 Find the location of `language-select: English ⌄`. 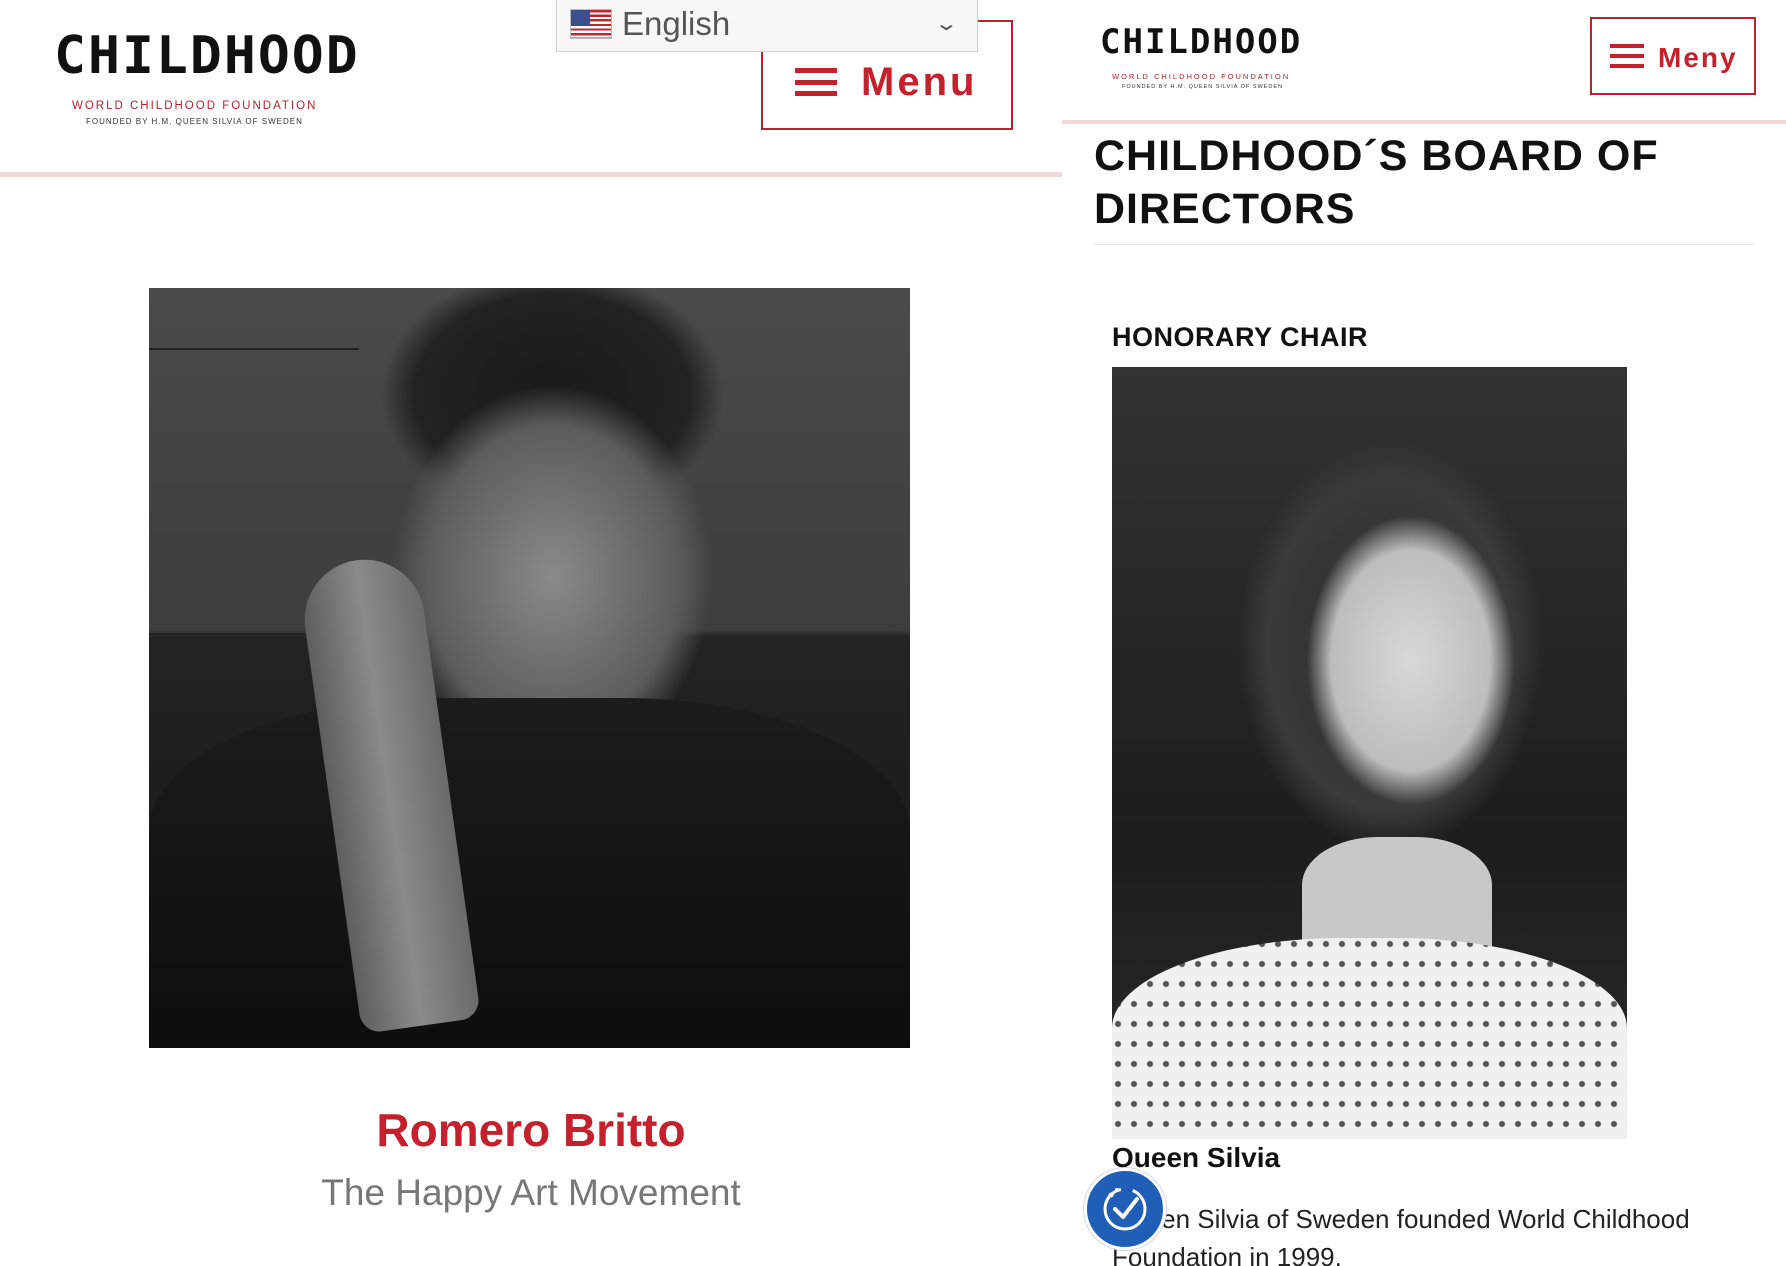

language-select: English ⌄ is located at coordinates (767, 26).